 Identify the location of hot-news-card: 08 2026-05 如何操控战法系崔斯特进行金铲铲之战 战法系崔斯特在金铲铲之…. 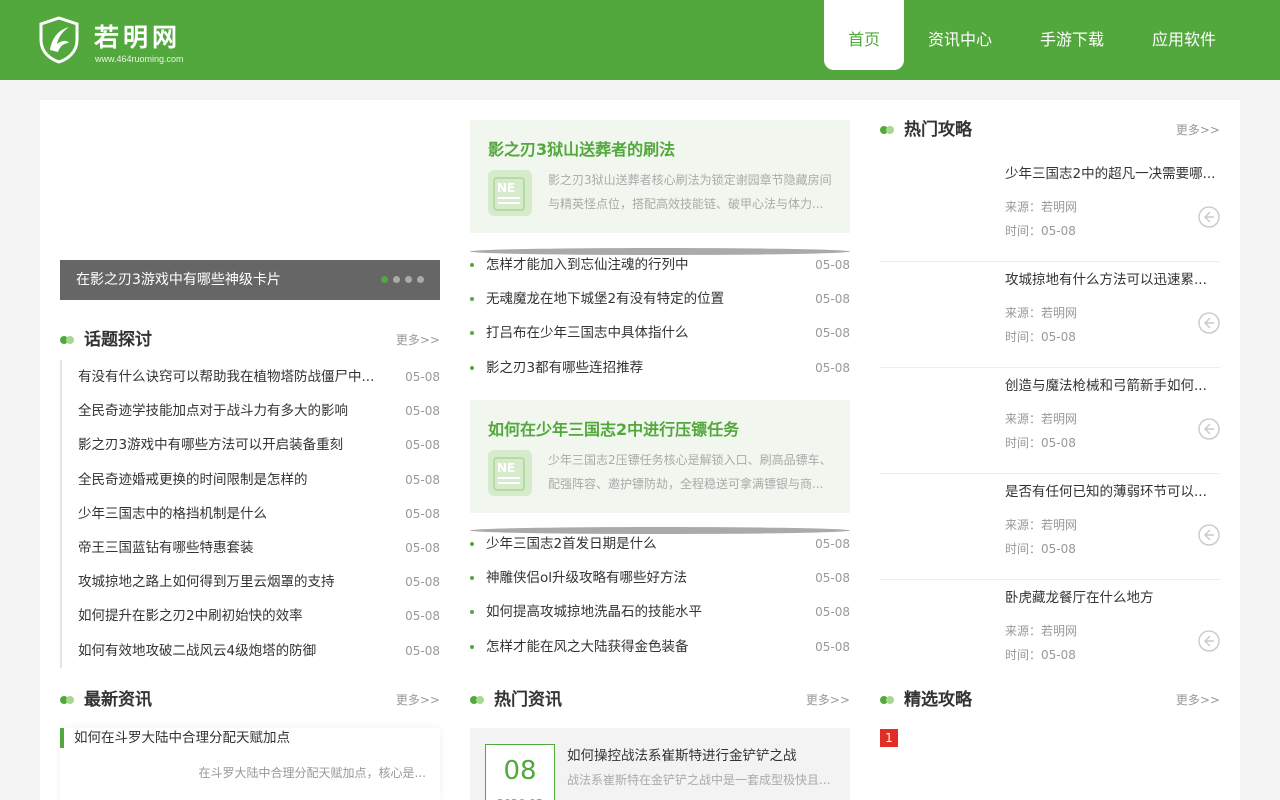
(660, 764).